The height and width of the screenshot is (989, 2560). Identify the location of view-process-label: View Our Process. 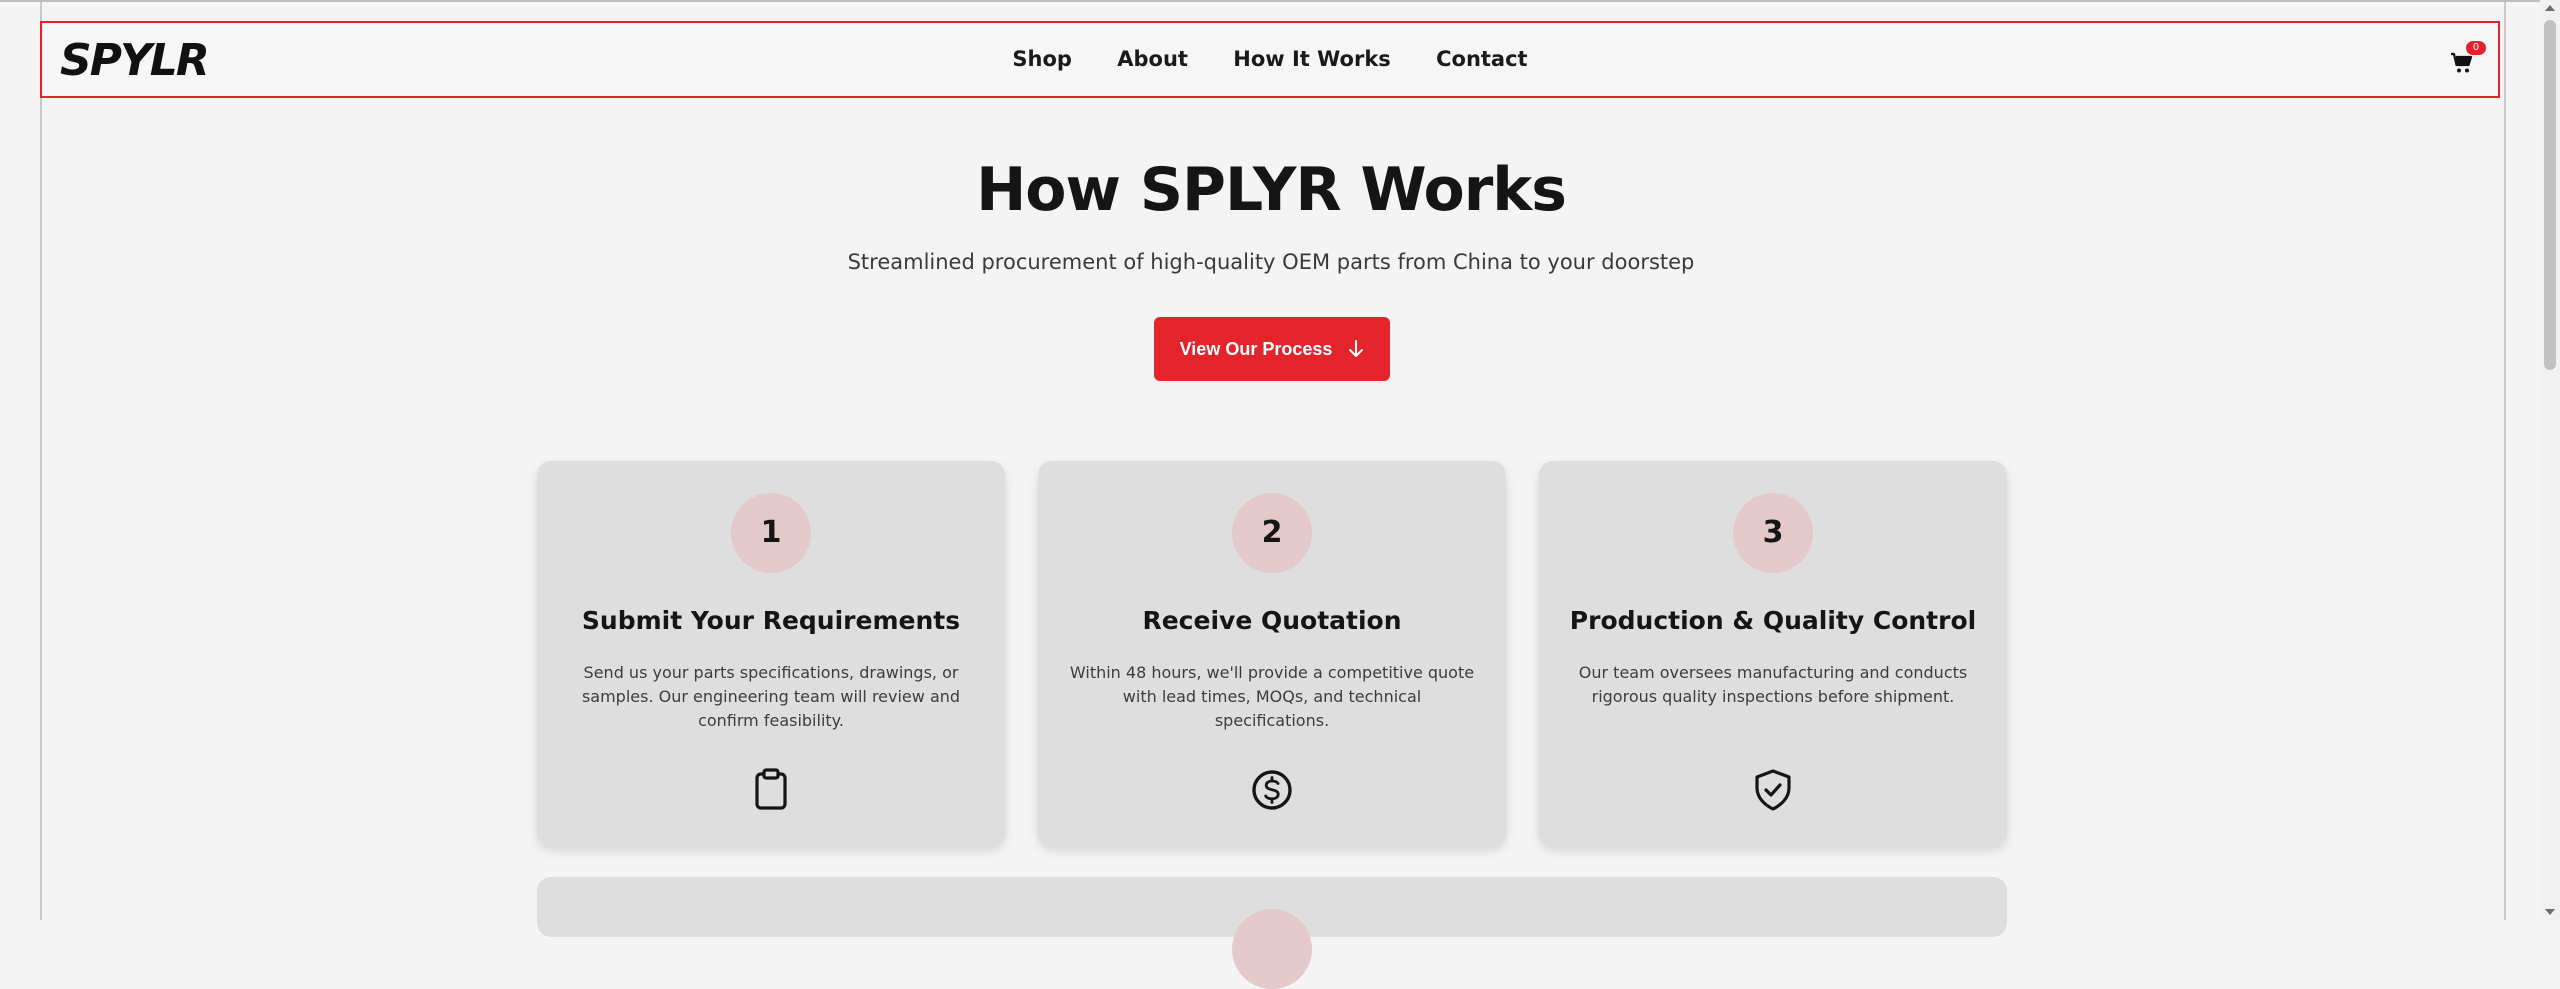
(1256, 348).